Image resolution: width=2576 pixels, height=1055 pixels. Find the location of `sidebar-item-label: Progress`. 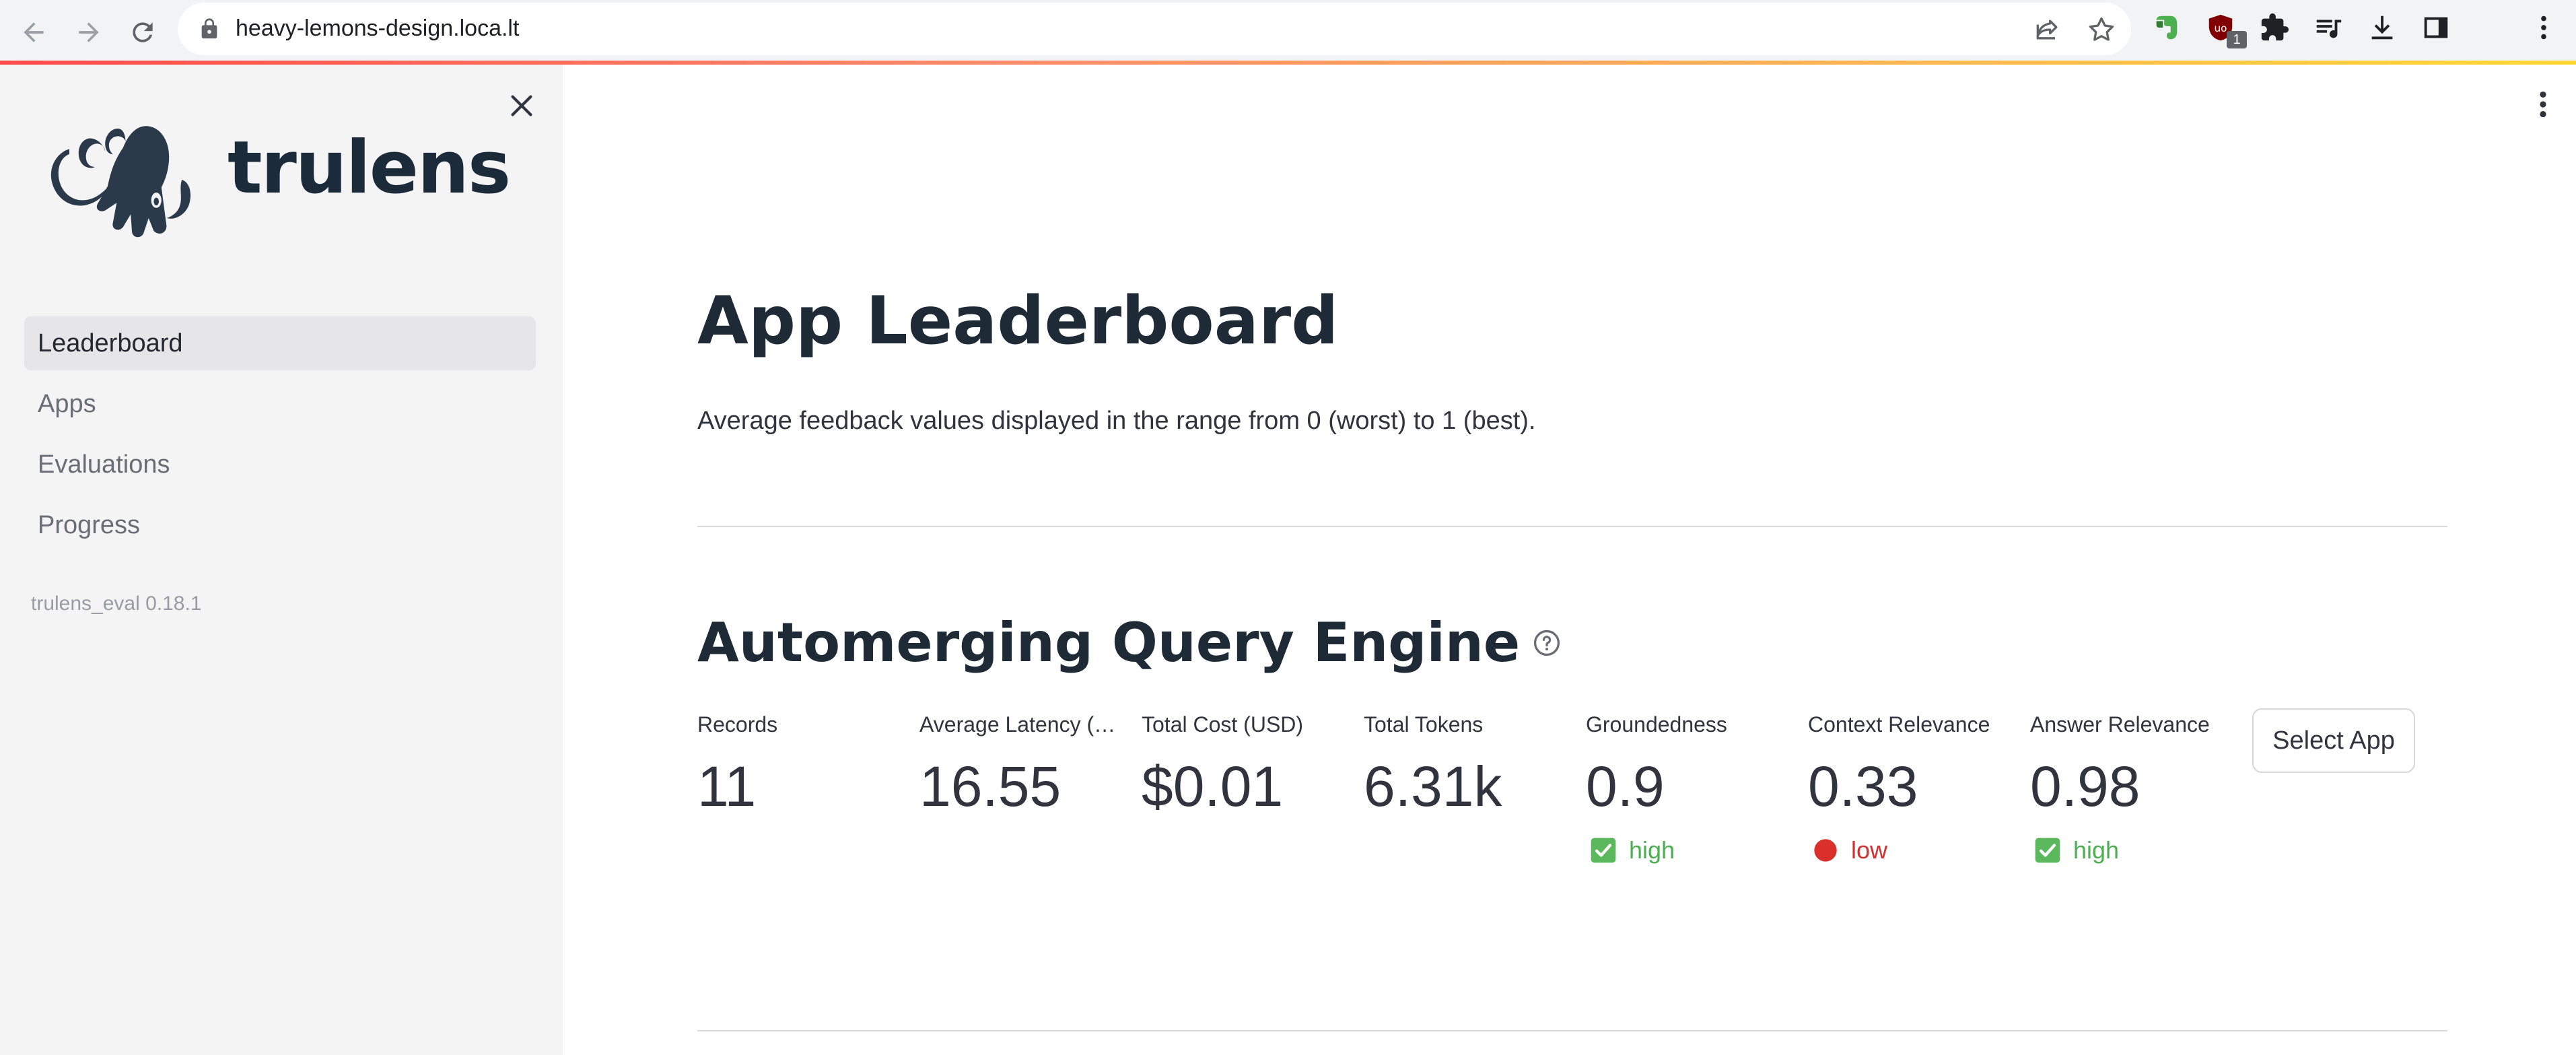

sidebar-item-label: Progress is located at coordinates (89, 524).